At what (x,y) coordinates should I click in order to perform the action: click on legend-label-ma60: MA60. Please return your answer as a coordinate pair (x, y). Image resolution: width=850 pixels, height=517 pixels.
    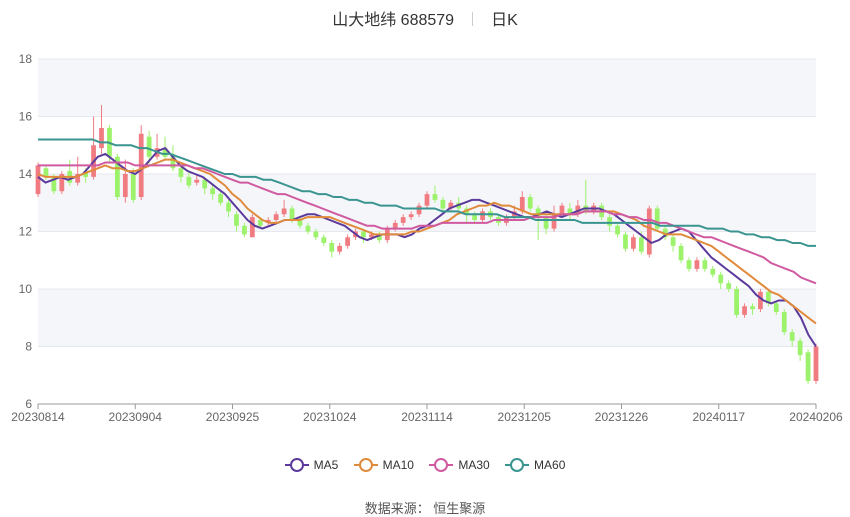
    Looking at the image, I should click on (550, 465).